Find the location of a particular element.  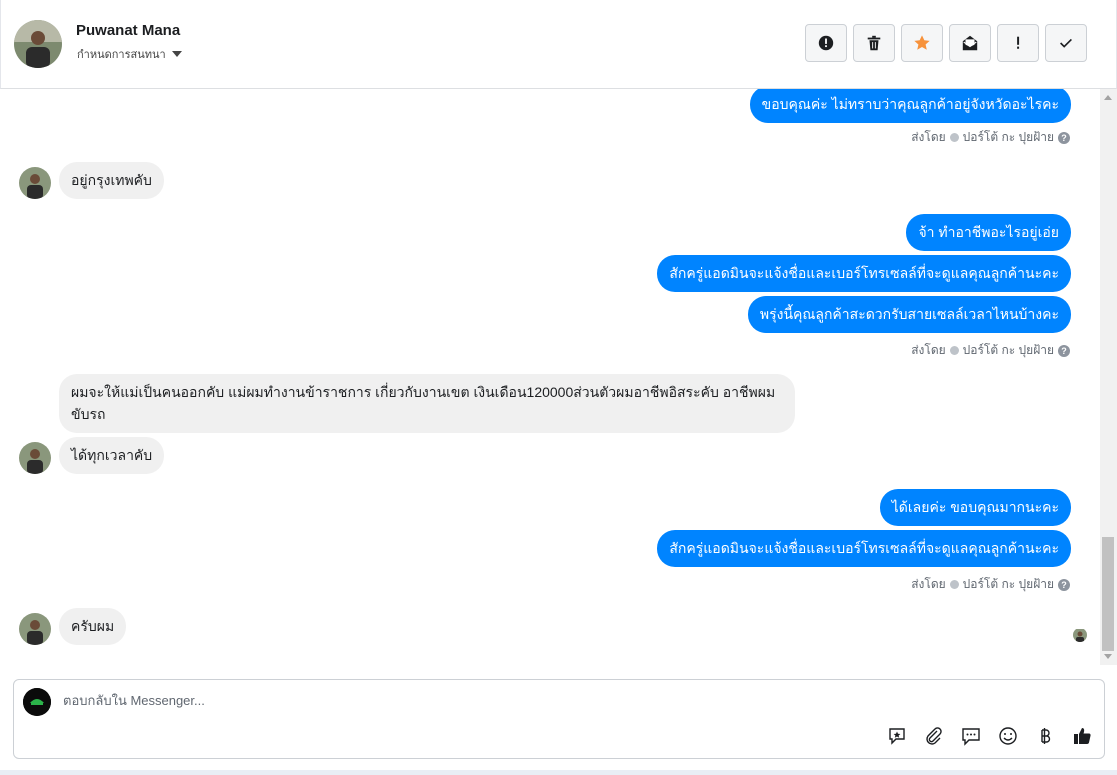

page-avatar is located at coordinates (37, 702).